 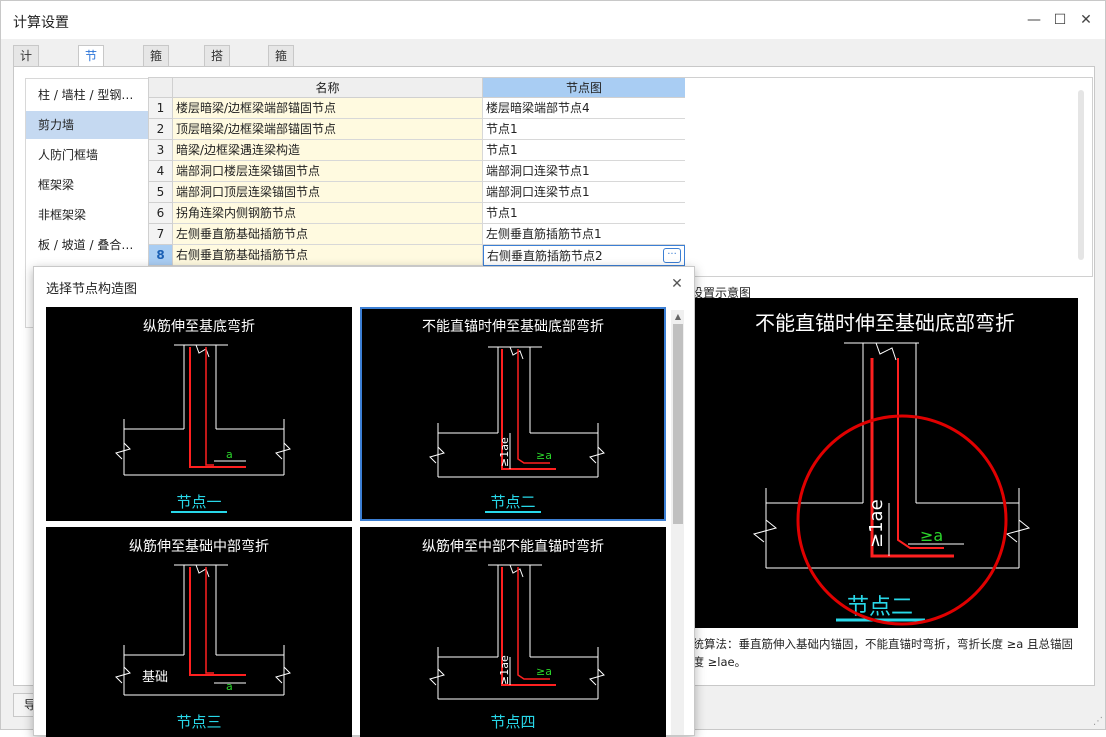 I want to click on maximize-icon: ☐, so click(x=1060, y=20).